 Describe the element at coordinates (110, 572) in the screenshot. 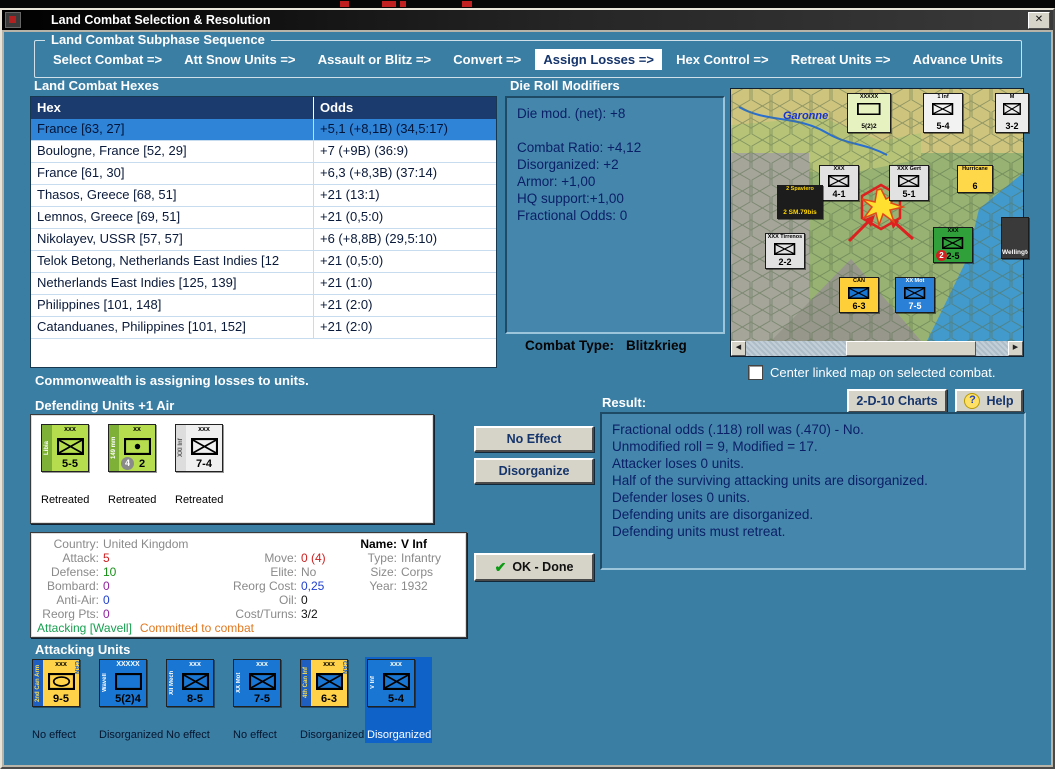

I see `defense-value: 10` at that location.